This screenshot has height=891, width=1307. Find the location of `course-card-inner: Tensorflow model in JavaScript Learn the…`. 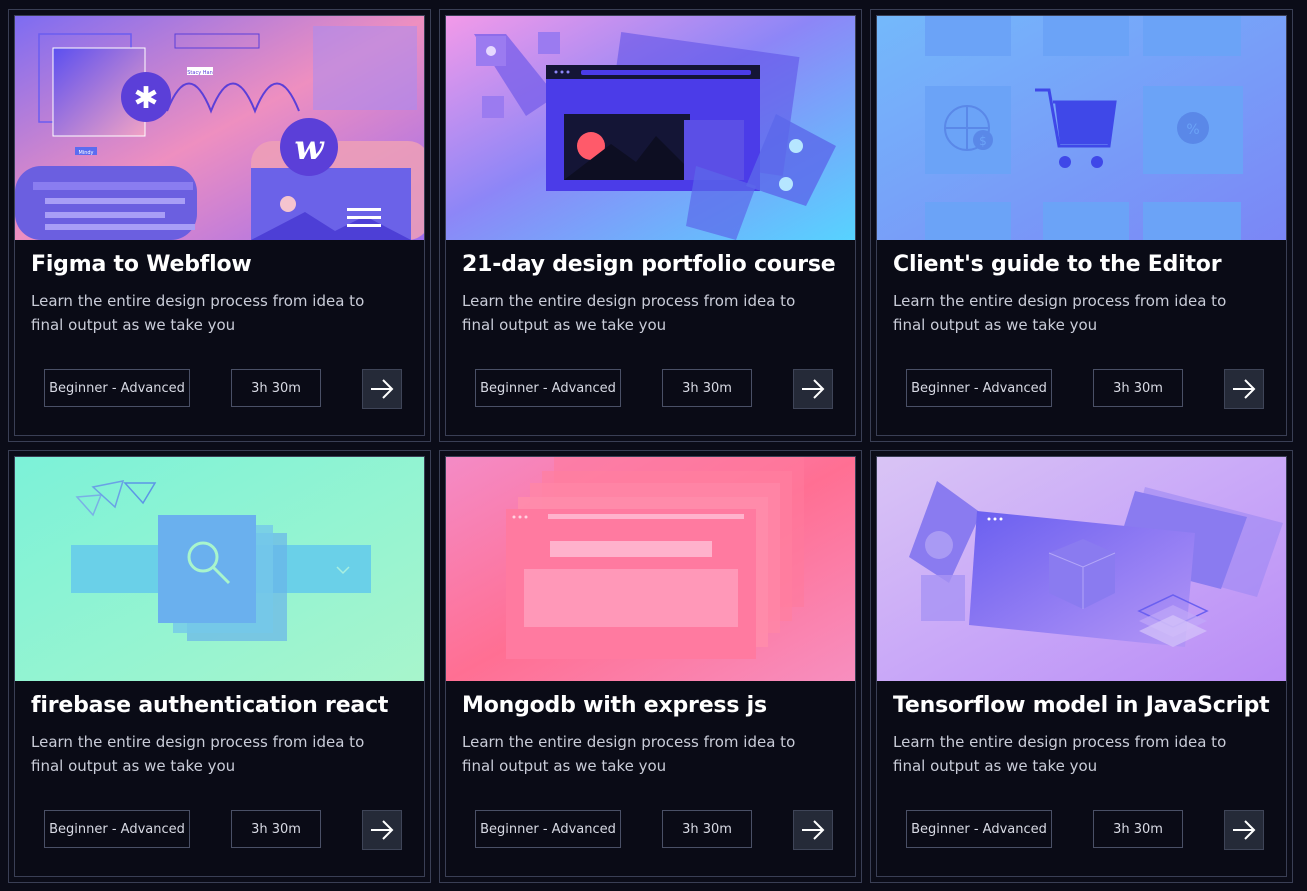

course-card-inner: Tensorflow model in JavaScript Learn the… is located at coordinates (1081, 666).